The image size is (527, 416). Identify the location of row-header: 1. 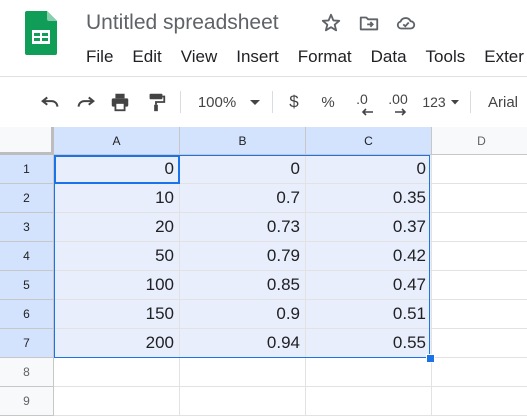
(27, 169).